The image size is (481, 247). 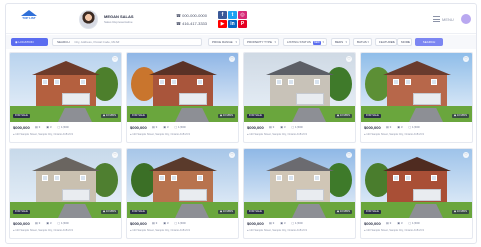 I want to click on location-button: ◉ LOCATION, so click(x=29, y=42).